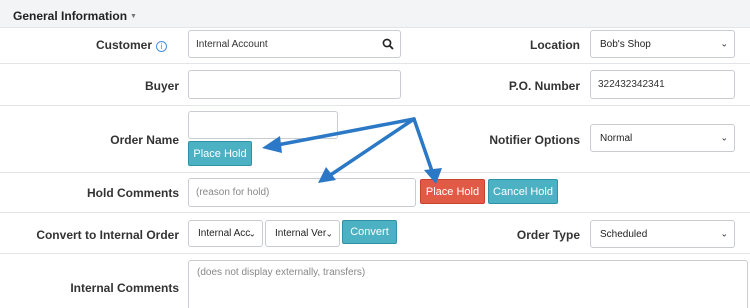  Describe the element at coordinates (124, 288) in the screenshot. I see `internal-comments-label: Internal Comments` at that location.